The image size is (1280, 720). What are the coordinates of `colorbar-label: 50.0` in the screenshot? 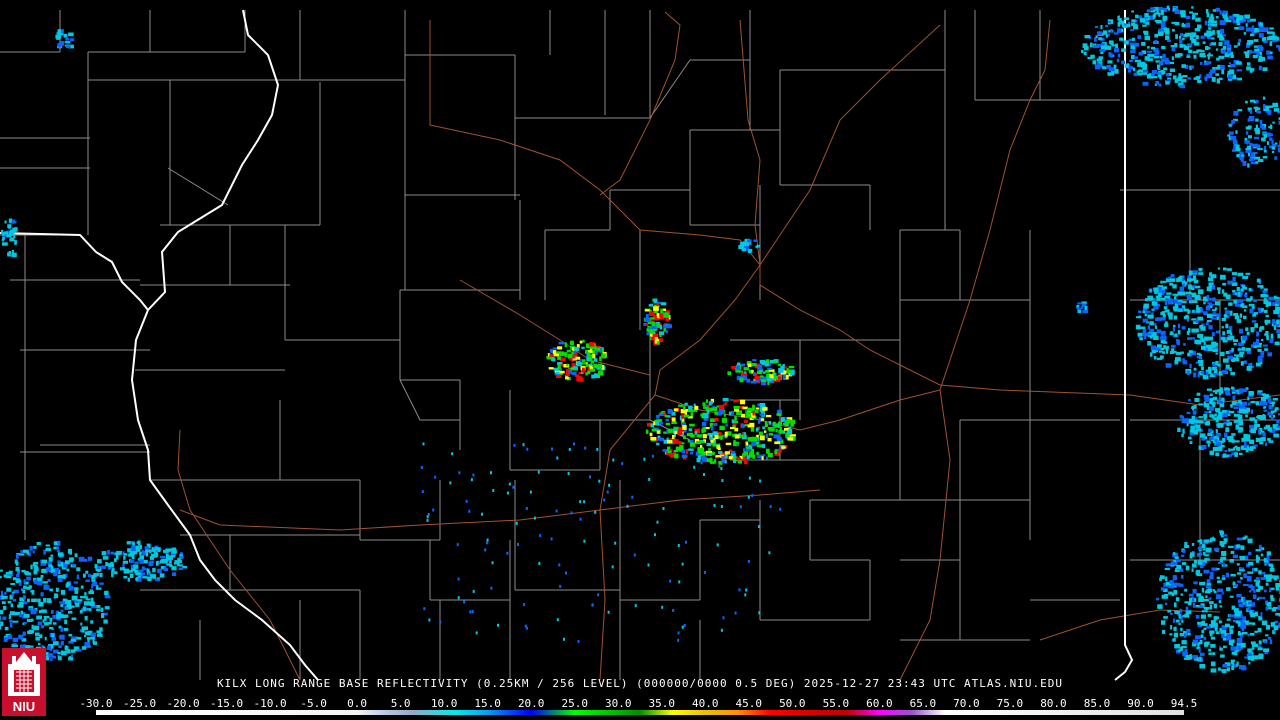 It's located at (792, 703).